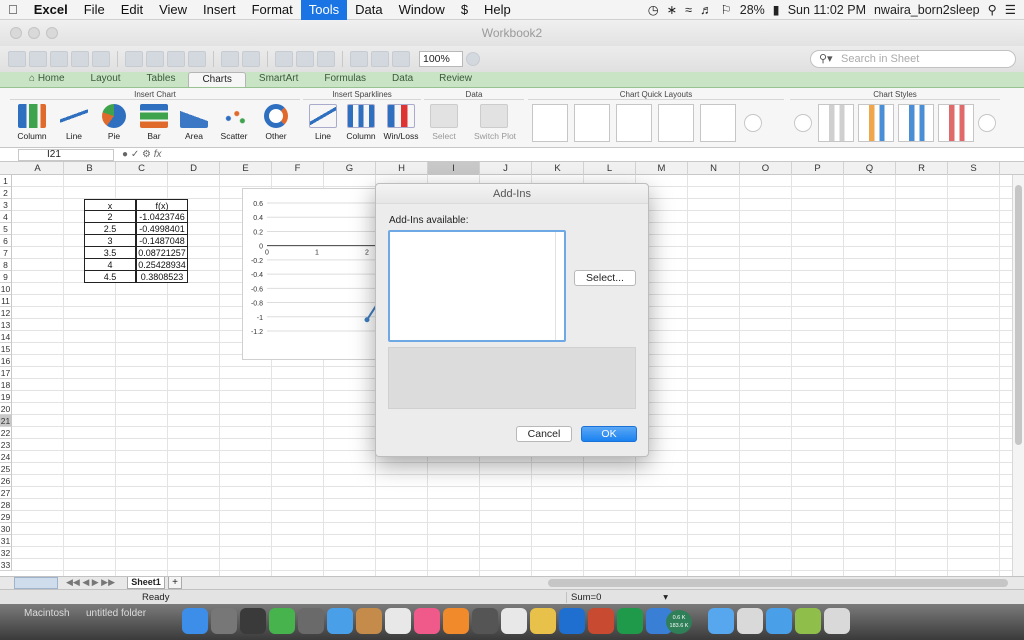 The height and width of the screenshot is (640, 1024). What do you see at coordinates (6, 445) in the screenshot?
I see `row-header: 23` at bounding box center [6, 445].